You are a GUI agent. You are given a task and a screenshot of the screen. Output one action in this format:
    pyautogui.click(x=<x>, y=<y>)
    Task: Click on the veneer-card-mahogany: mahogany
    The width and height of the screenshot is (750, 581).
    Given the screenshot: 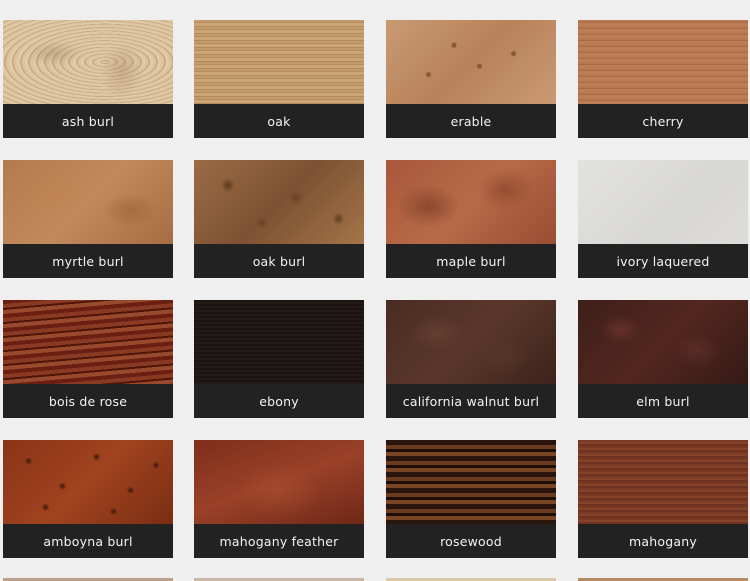 What is the action you would take?
    pyautogui.click(x=663, y=499)
    